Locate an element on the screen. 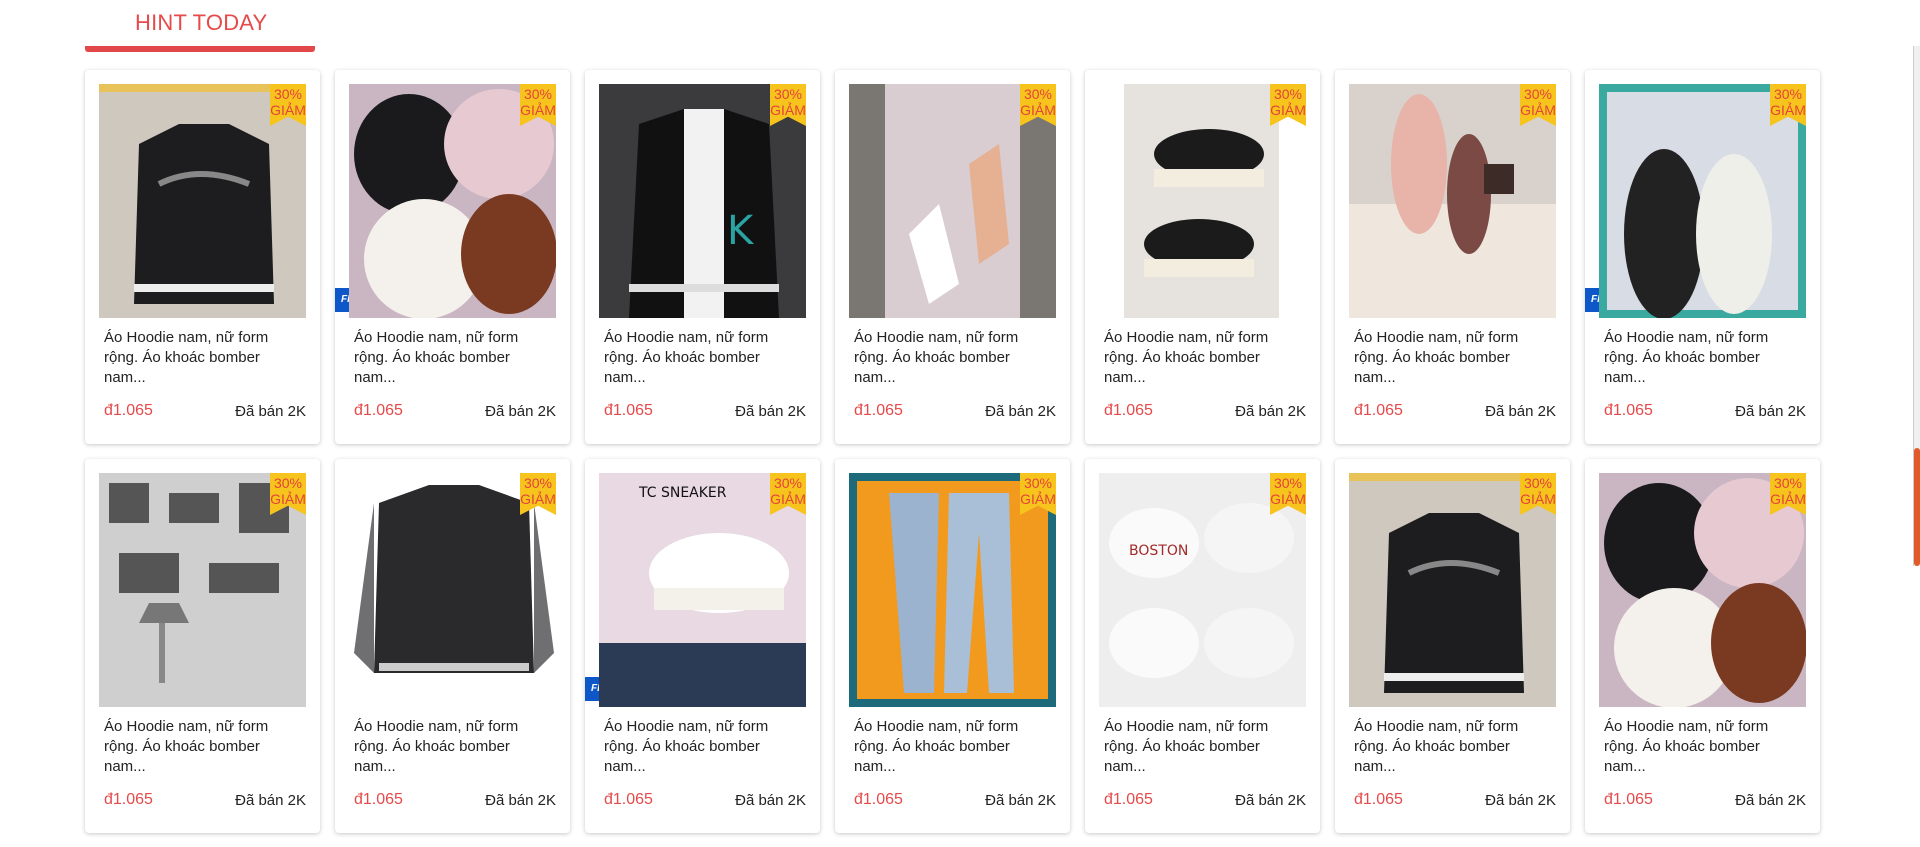  product-image: K 30% GIẢM is located at coordinates (702, 201).